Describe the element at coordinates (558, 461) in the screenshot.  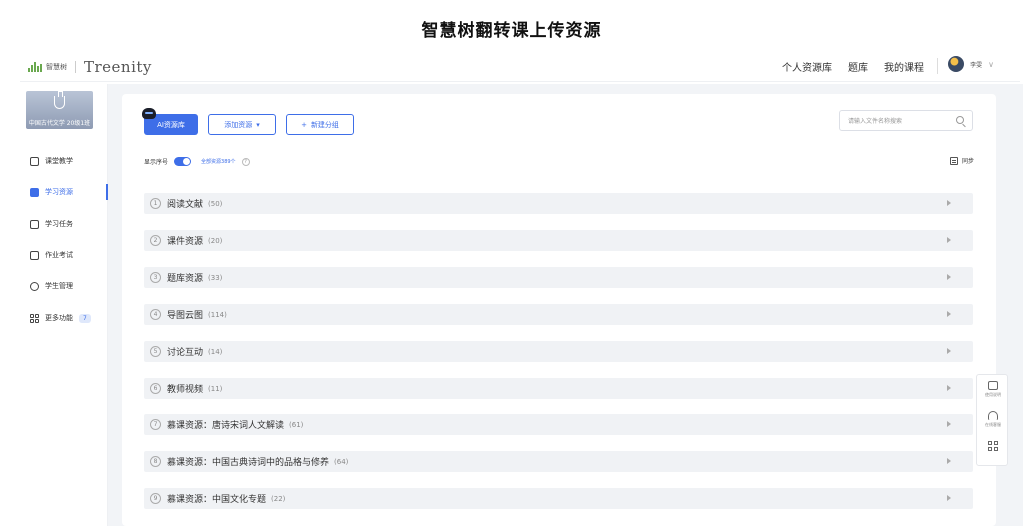
I see `category-row: 8 慕课资源：中国古典诗词中的品格与修养 (64)` at that location.